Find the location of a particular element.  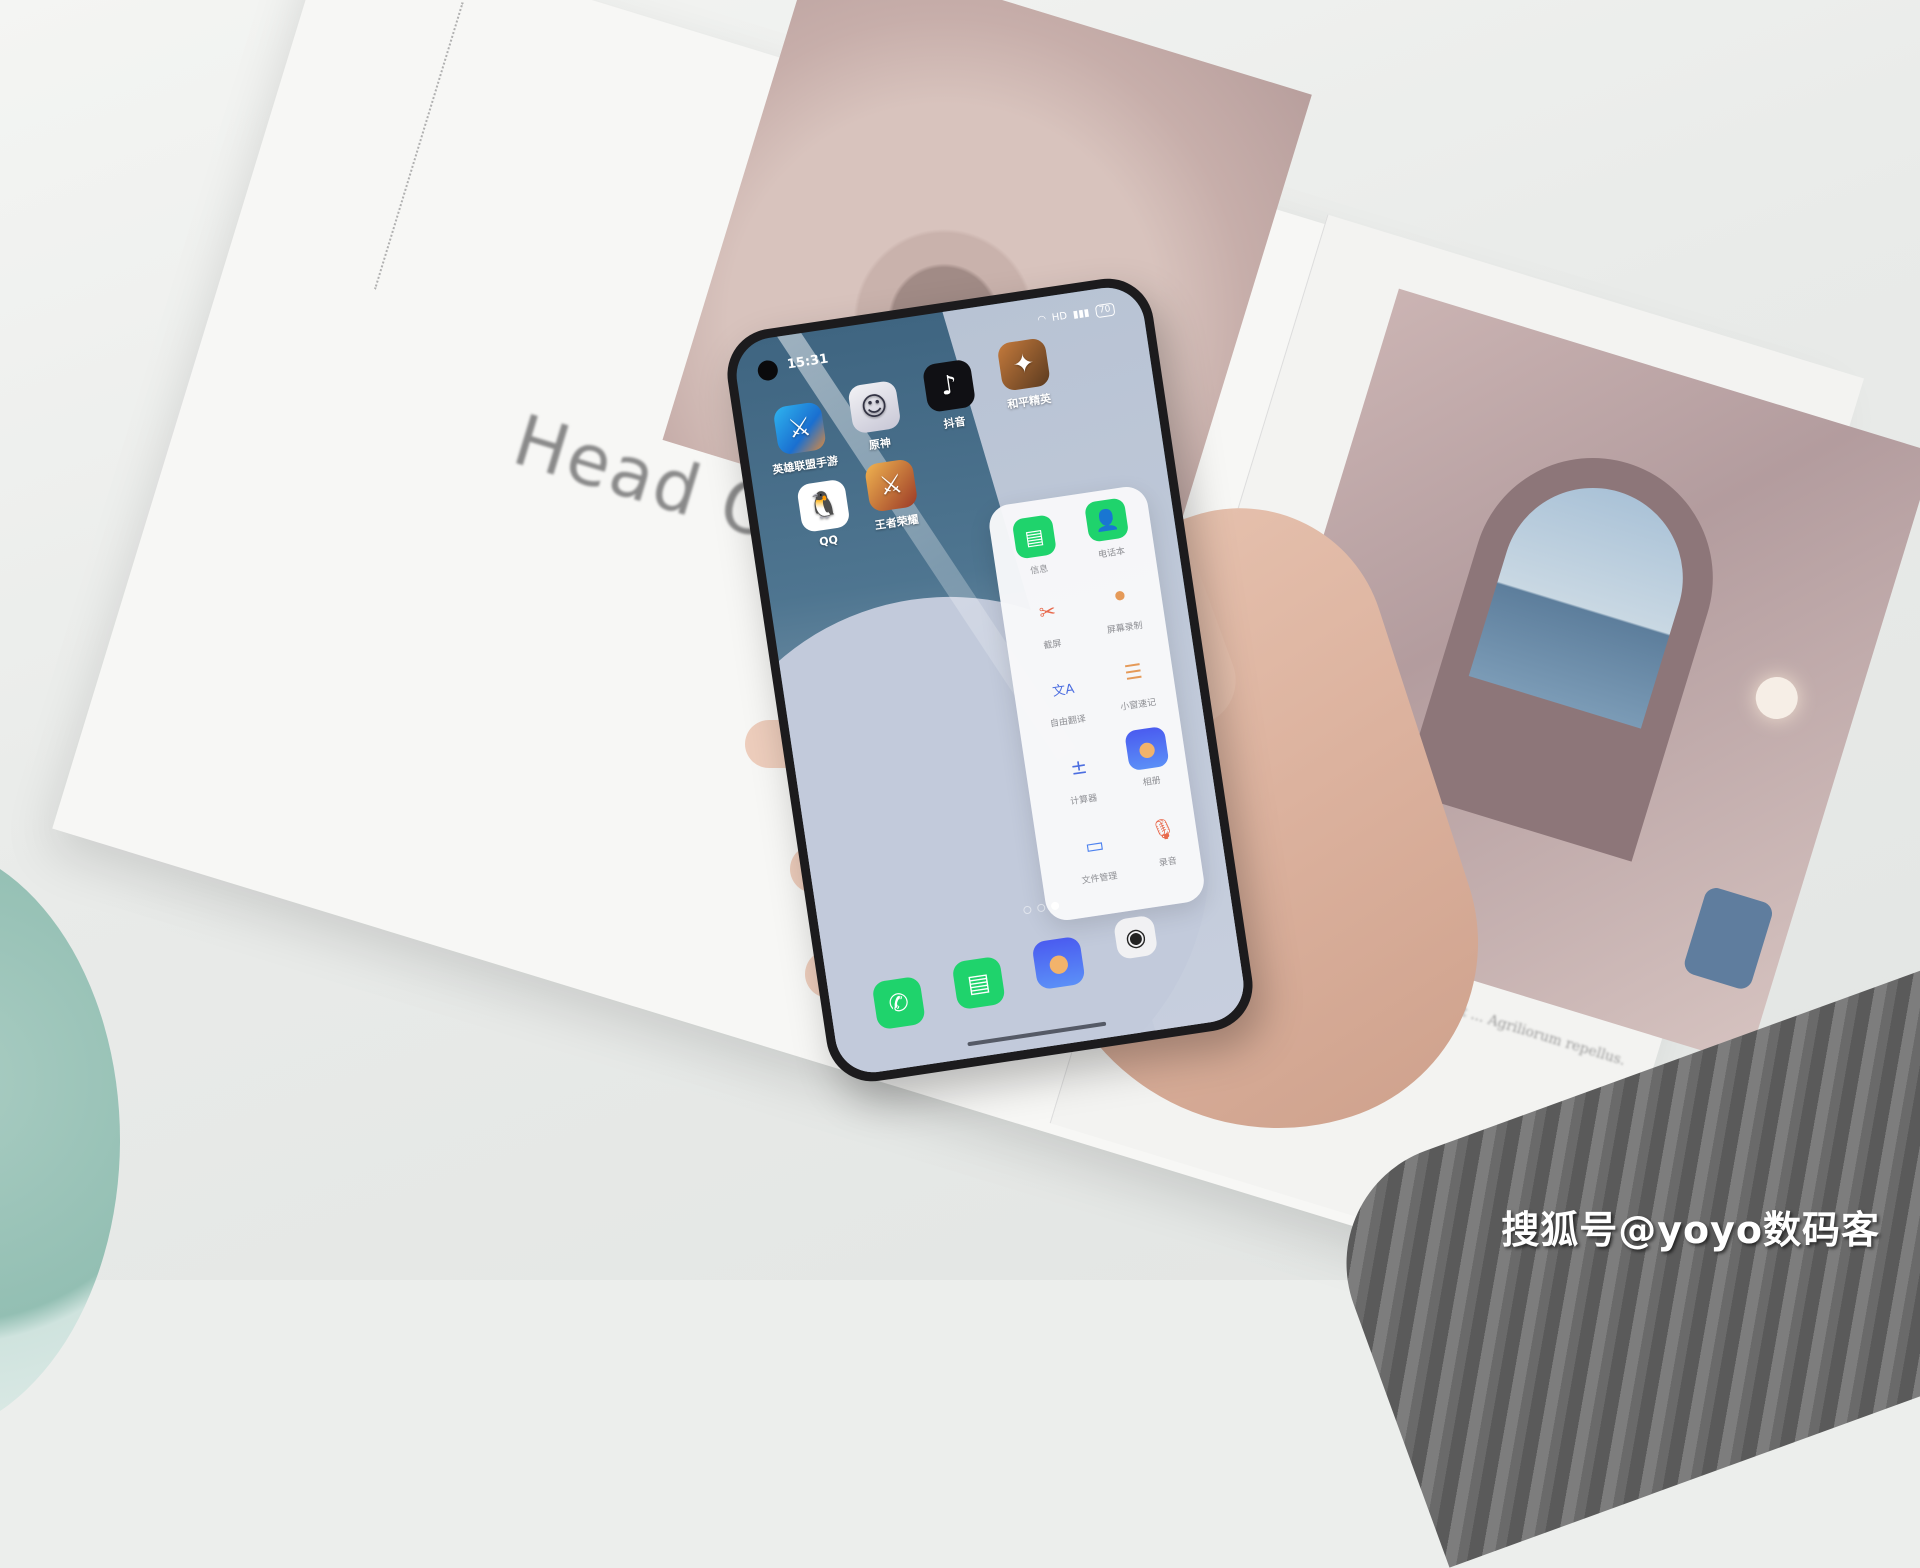

green-disc-prop is located at coordinates (60, 1140).